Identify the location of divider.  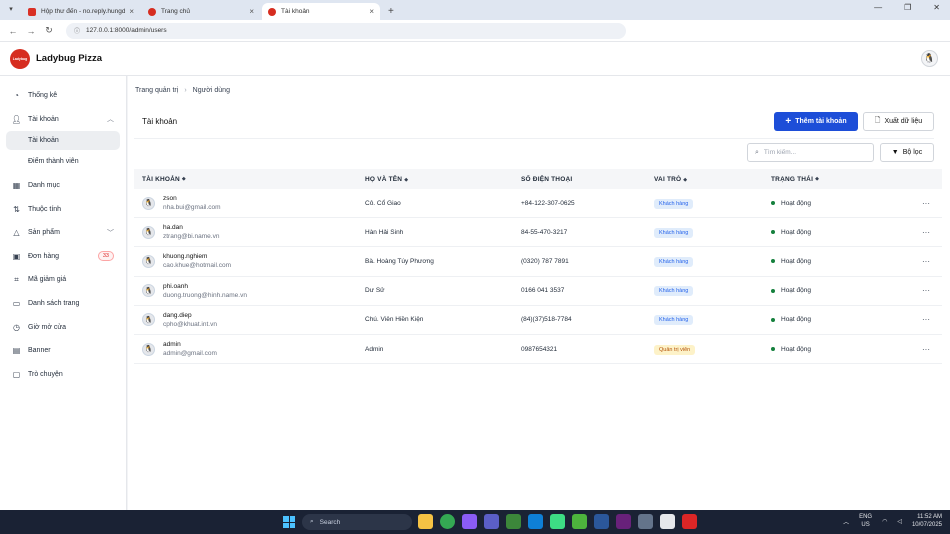
(534, 138).